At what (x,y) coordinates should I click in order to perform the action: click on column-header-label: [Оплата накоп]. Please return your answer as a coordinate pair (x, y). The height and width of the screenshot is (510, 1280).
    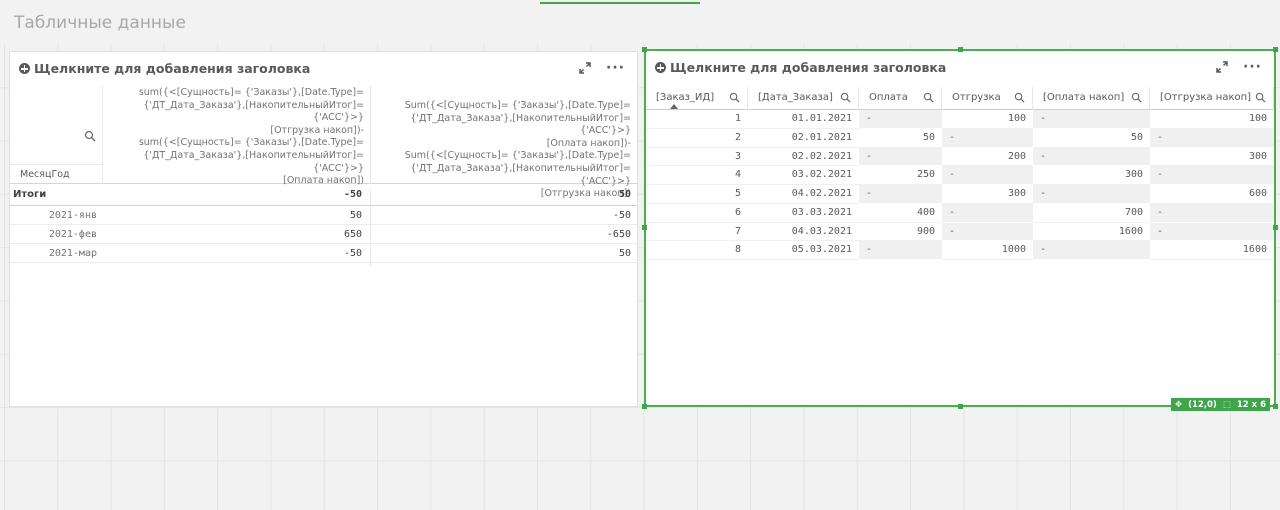
    Looking at the image, I should click on (1084, 97).